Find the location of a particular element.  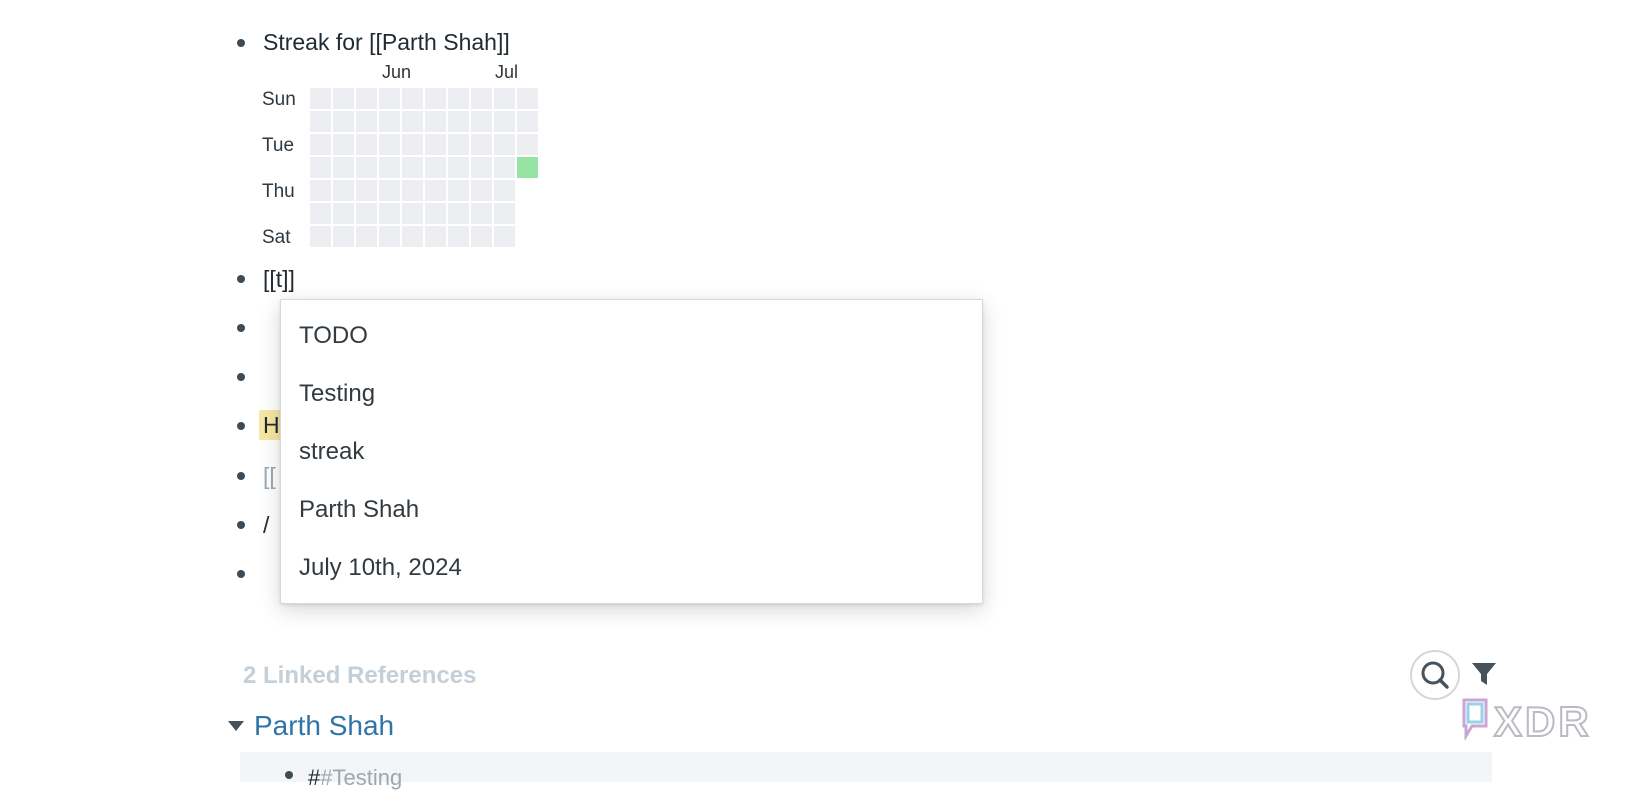

streak-title: Streak for [[Parth Shah]] is located at coordinates (386, 42).